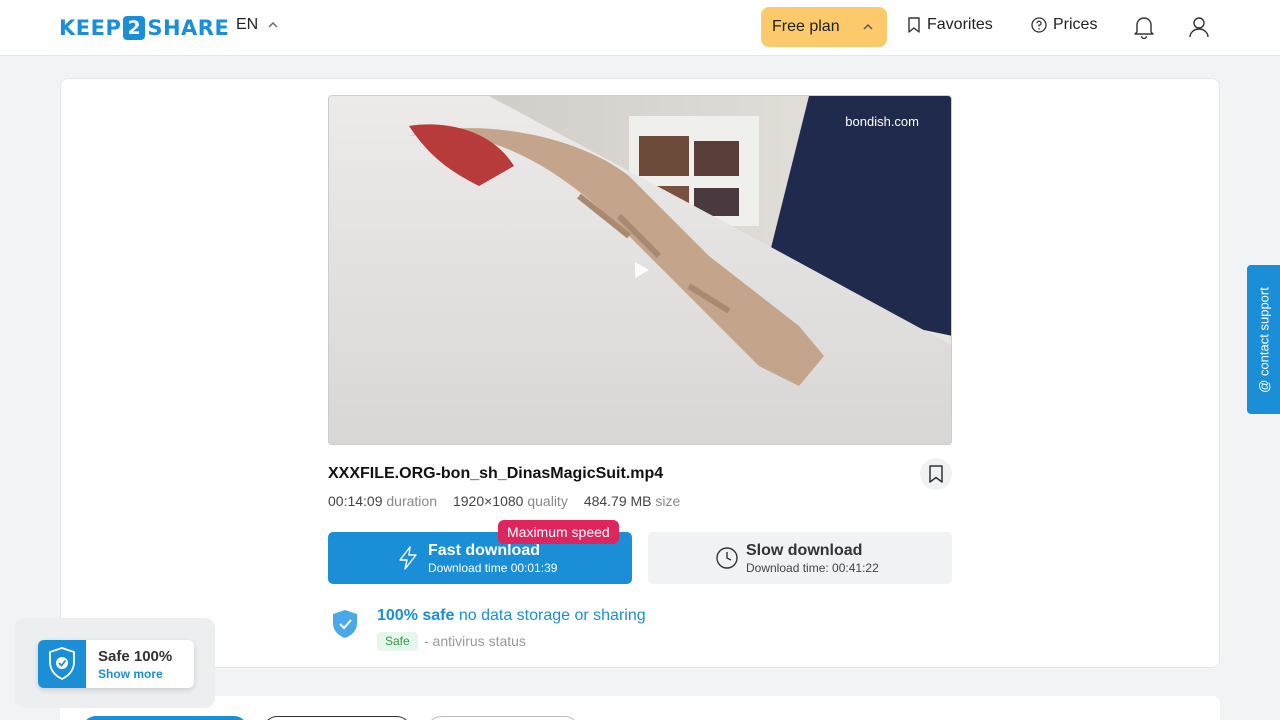  I want to click on prices-link: Prices, so click(1064, 25).